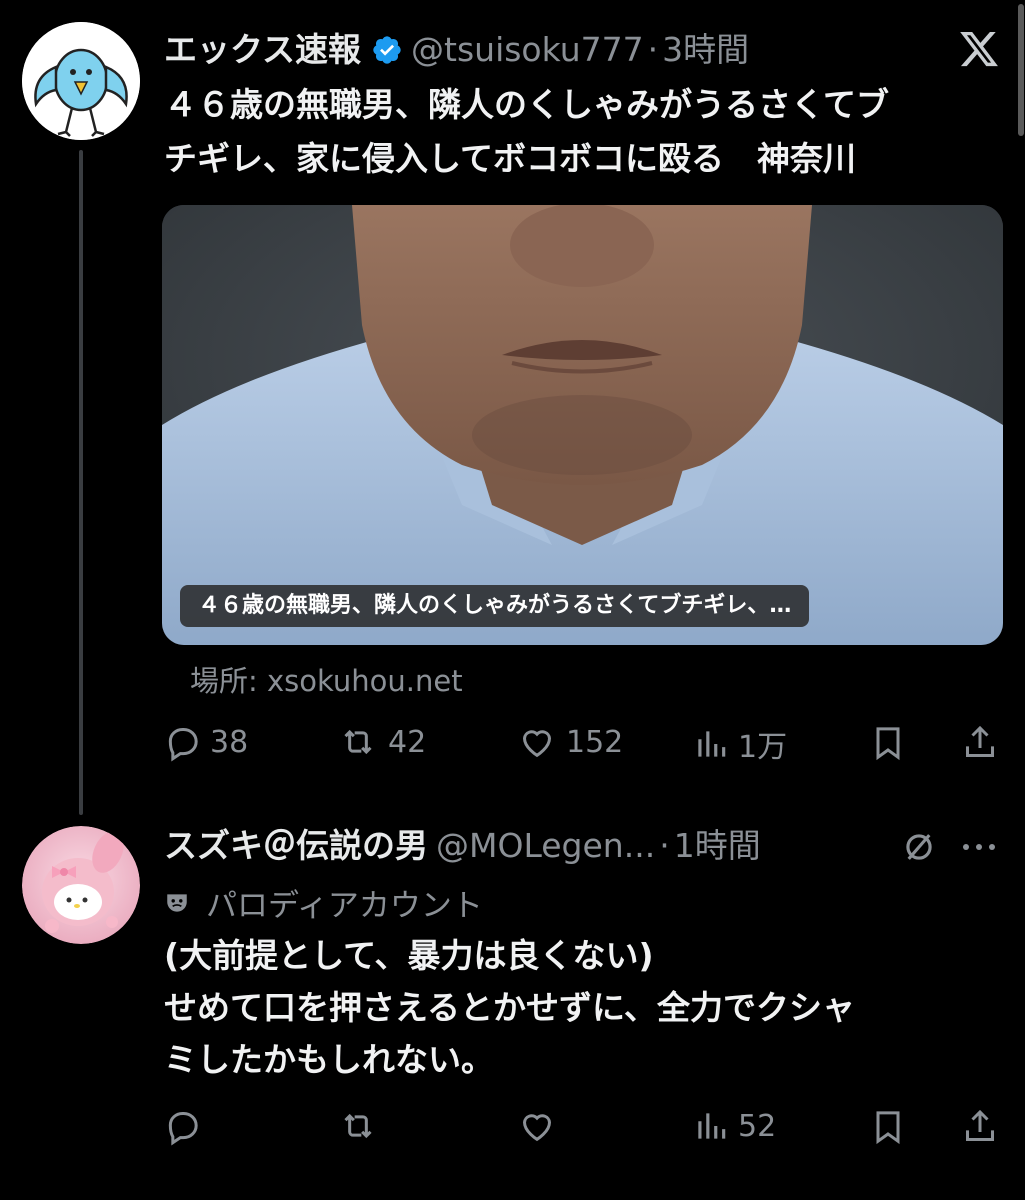 This screenshot has width=1025, height=1200. Describe the element at coordinates (344, 906) in the screenshot. I see `parody-text: パロディアカウント` at that location.